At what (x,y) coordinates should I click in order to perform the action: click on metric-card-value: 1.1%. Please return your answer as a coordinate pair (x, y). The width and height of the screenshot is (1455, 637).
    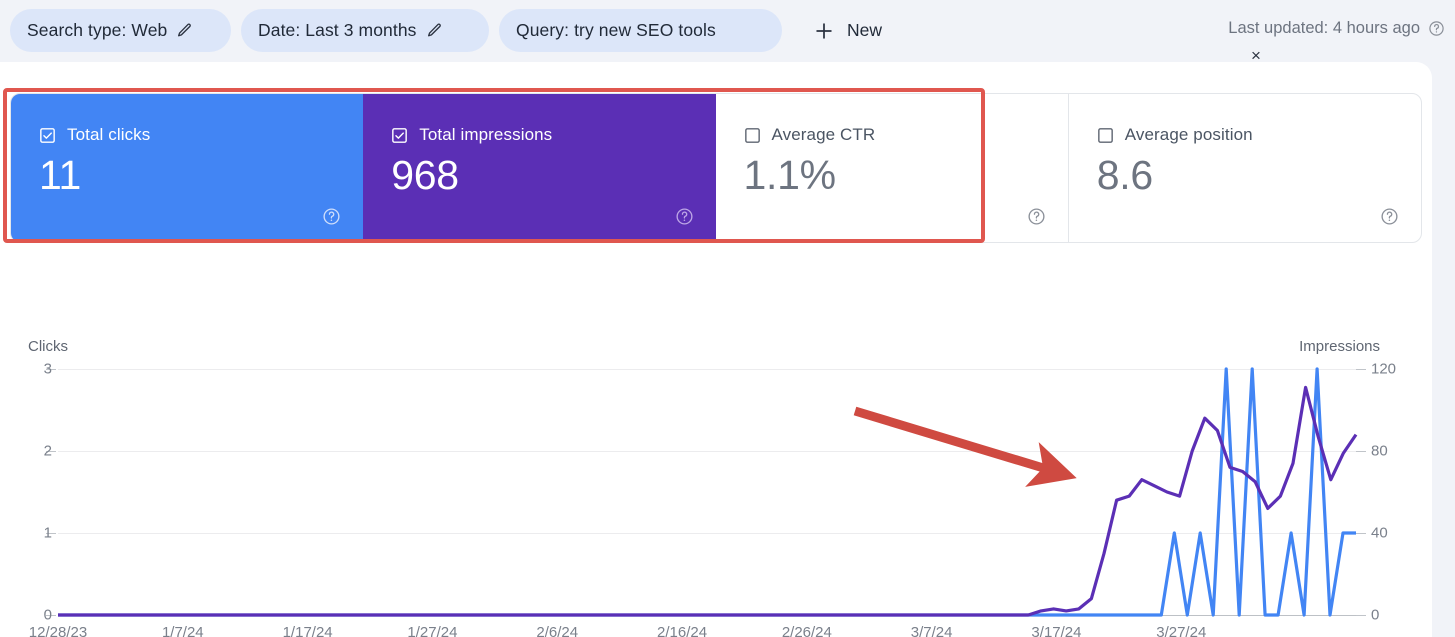
    Looking at the image, I should click on (790, 175).